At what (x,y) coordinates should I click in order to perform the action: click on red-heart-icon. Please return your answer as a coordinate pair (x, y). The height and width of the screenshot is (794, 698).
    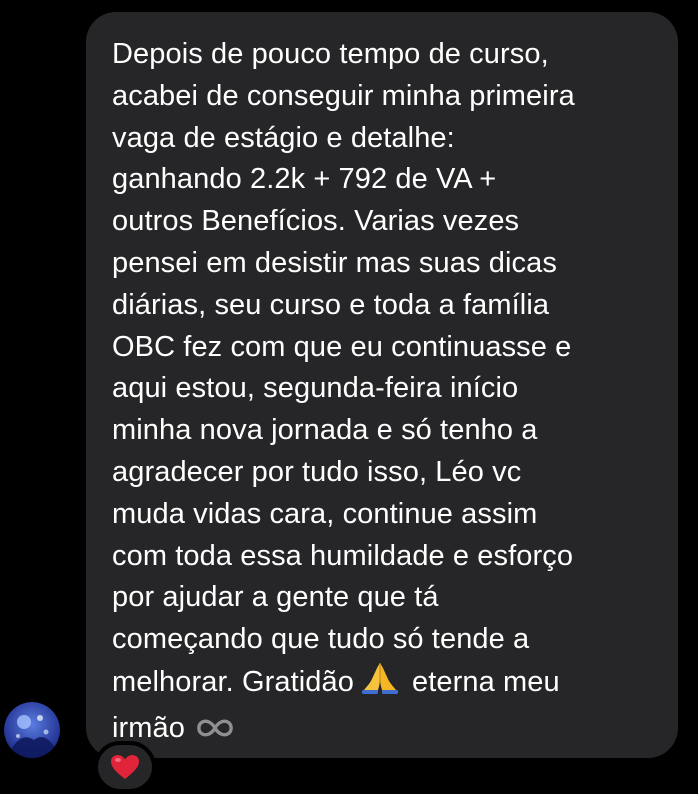
    Looking at the image, I should click on (125, 767).